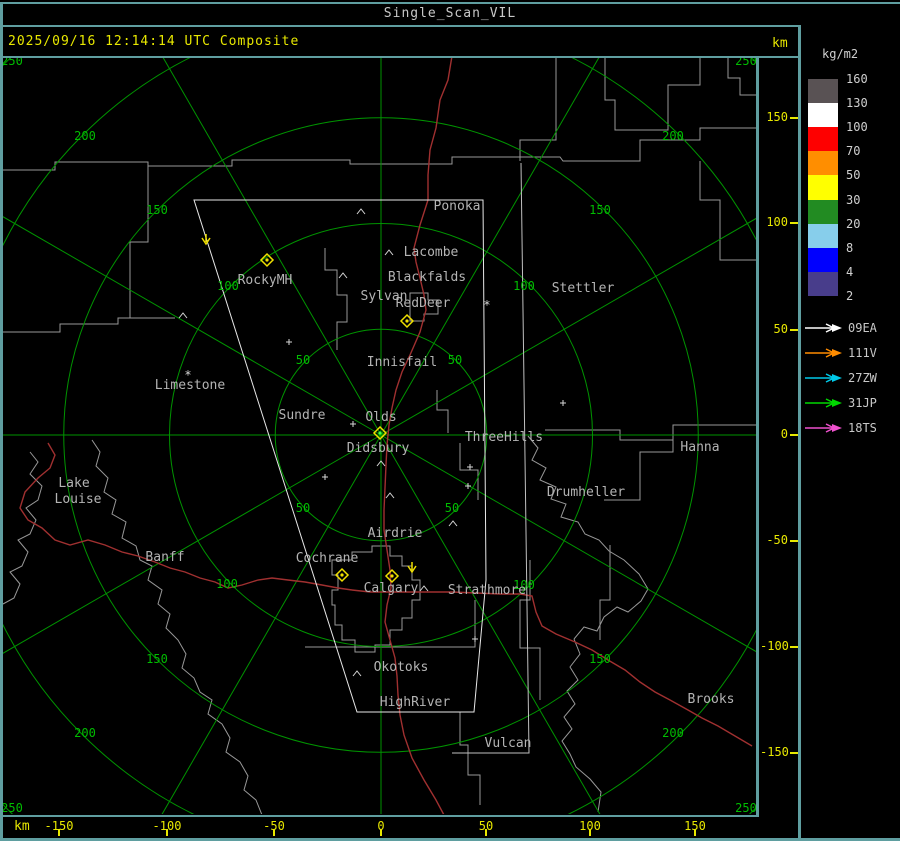 This screenshot has width=900, height=841. Describe the element at coordinates (850, 271) in the screenshot. I see `legend-value-label: 4` at that location.